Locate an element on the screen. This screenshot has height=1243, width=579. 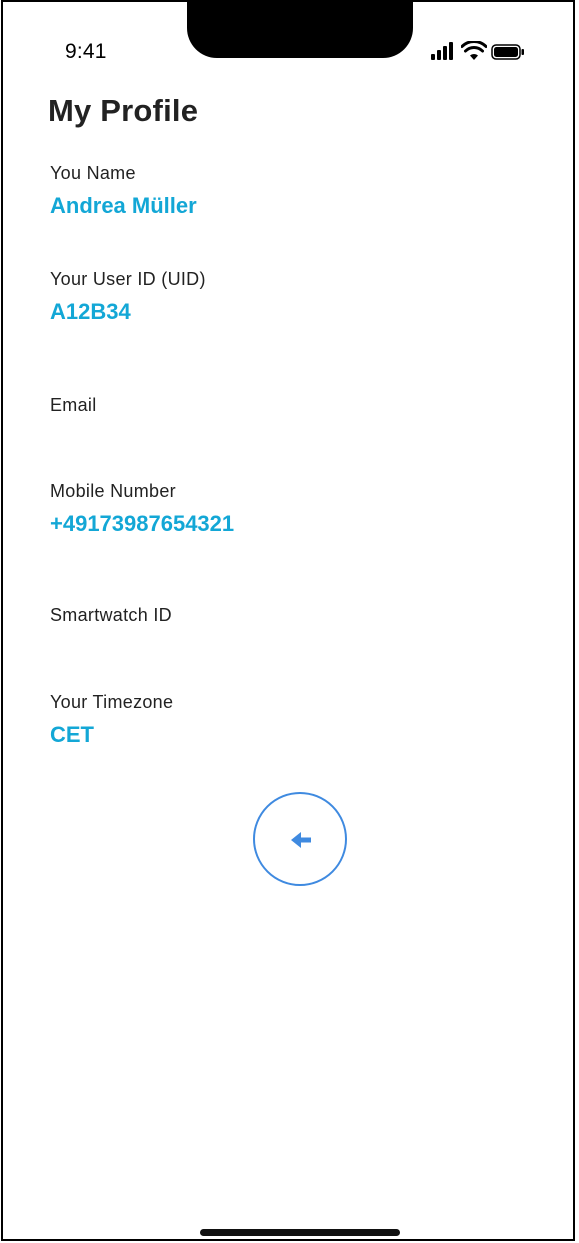
wifi-icon is located at coordinates (474, 50).